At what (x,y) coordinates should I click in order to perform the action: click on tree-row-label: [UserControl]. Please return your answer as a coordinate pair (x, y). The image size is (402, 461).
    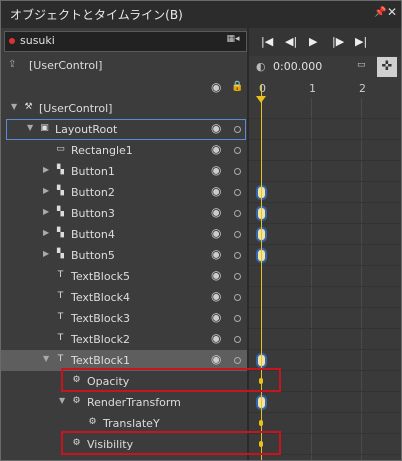
    Looking at the image, I should click on (76, 108).